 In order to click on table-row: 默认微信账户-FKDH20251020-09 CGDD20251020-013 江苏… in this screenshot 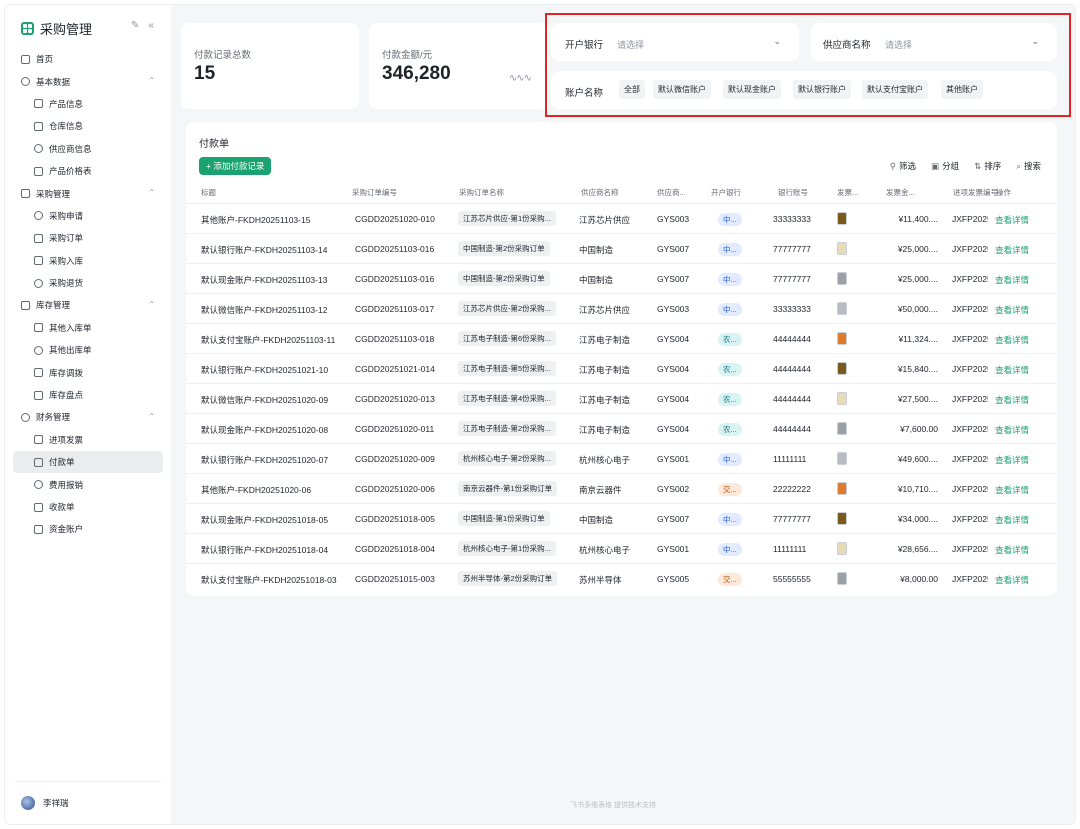, I will do `click(621, 398)`.